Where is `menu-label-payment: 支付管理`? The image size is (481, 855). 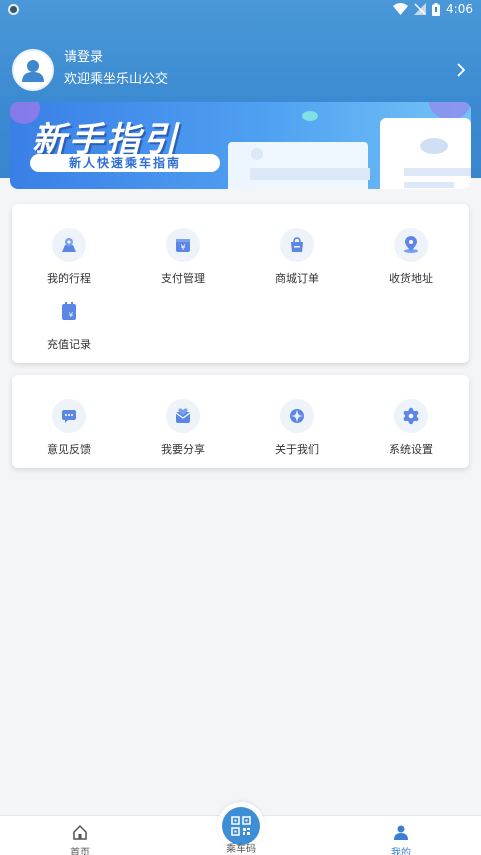 menu-label-payment: 支付管理 is located at coordinates (183, 278).